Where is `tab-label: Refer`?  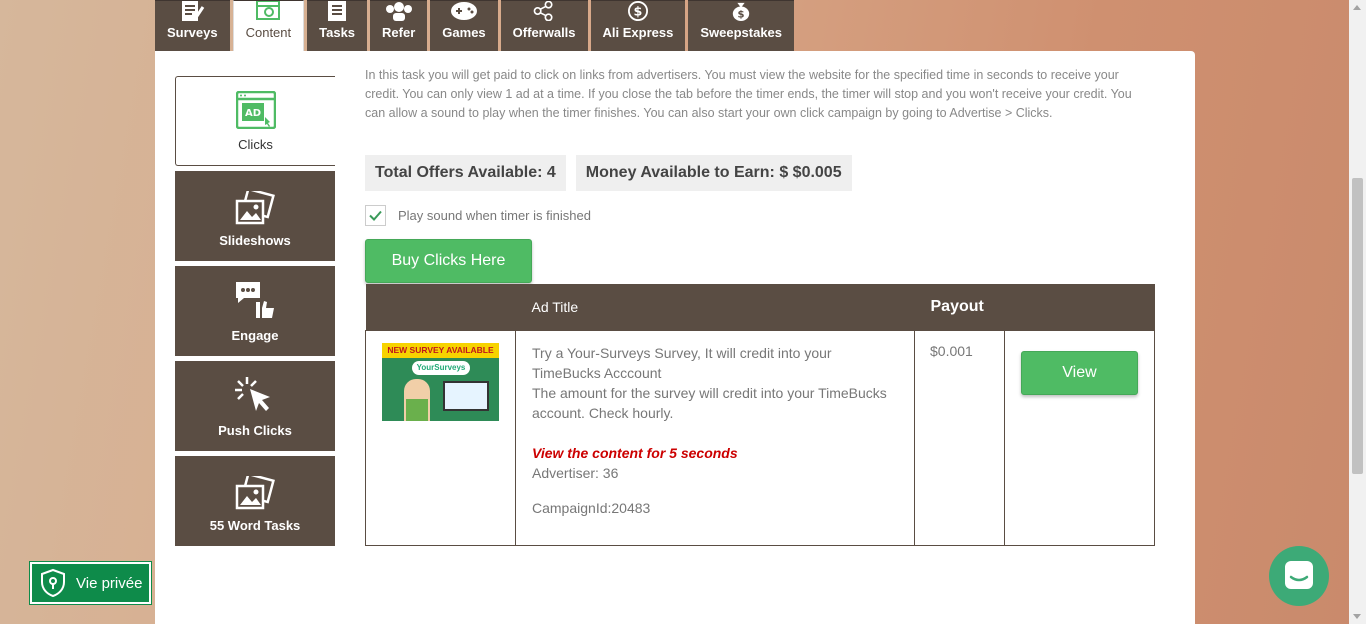 tab-label: Refer is located at coordinates (399, 32).